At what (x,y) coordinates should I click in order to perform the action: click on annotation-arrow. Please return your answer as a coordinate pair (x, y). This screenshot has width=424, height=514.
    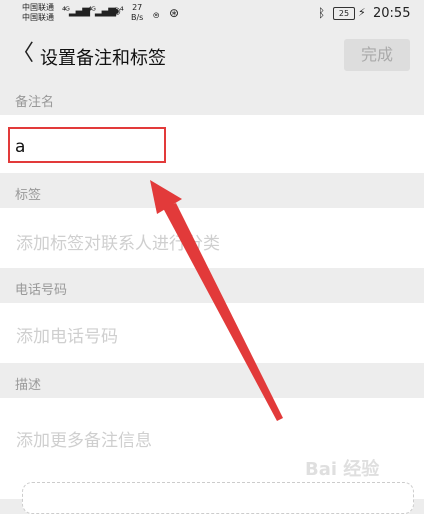
    Looking at the image, I should click on (216, 300).